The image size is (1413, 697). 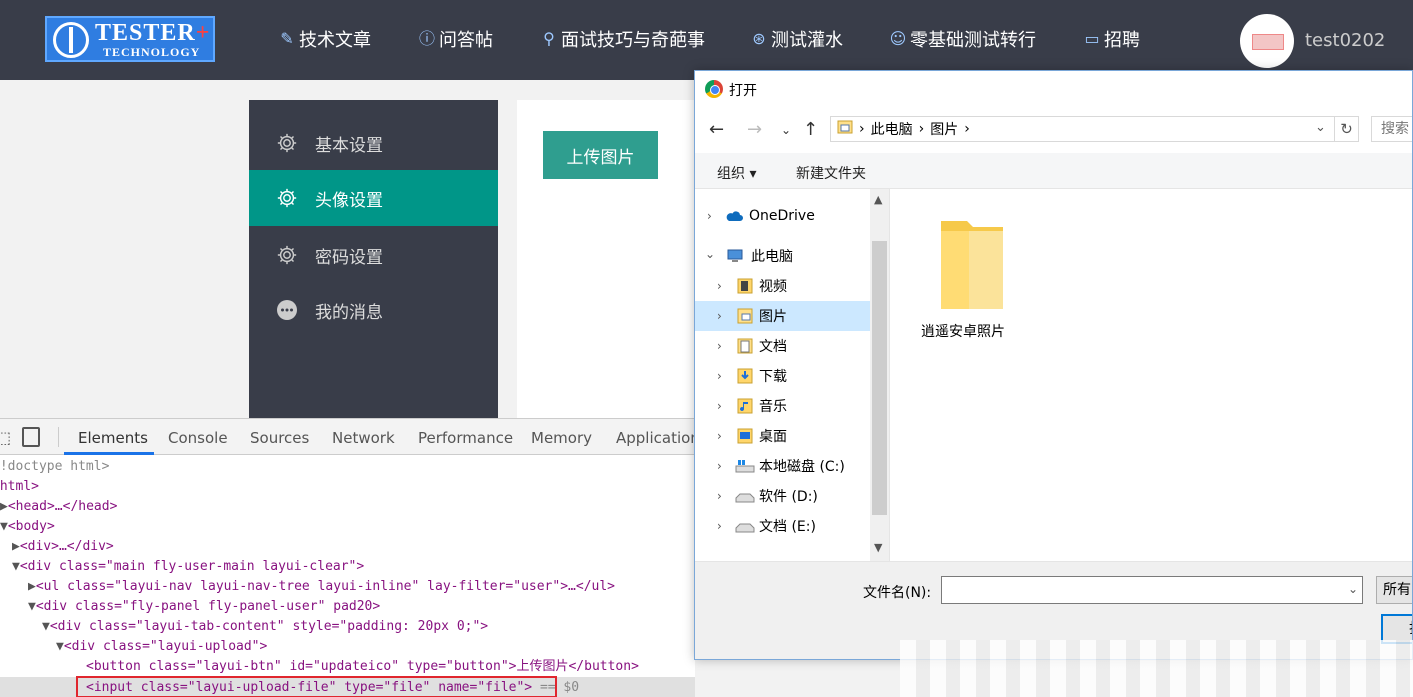 I want to click on tab-application: Application, so click(x=655, y=438).